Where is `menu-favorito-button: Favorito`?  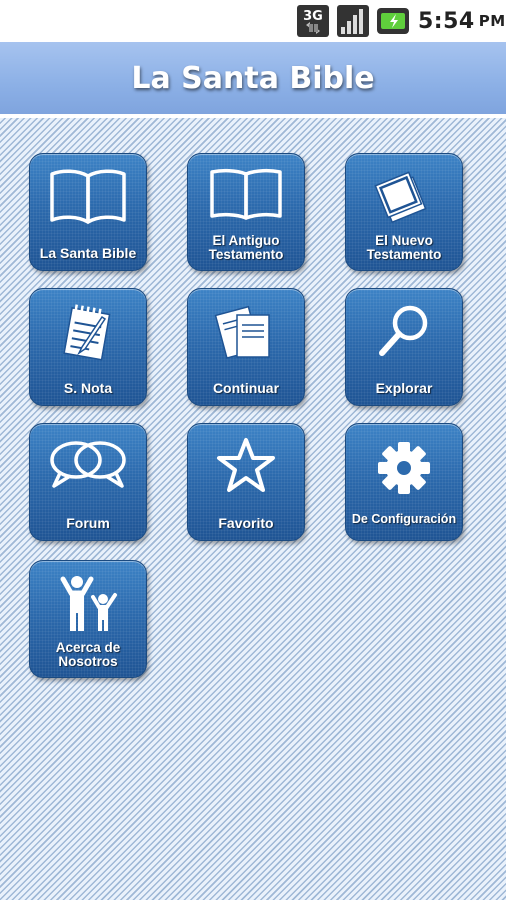 menu-favorito-button: Favorito is located at coordinates (246, 482).